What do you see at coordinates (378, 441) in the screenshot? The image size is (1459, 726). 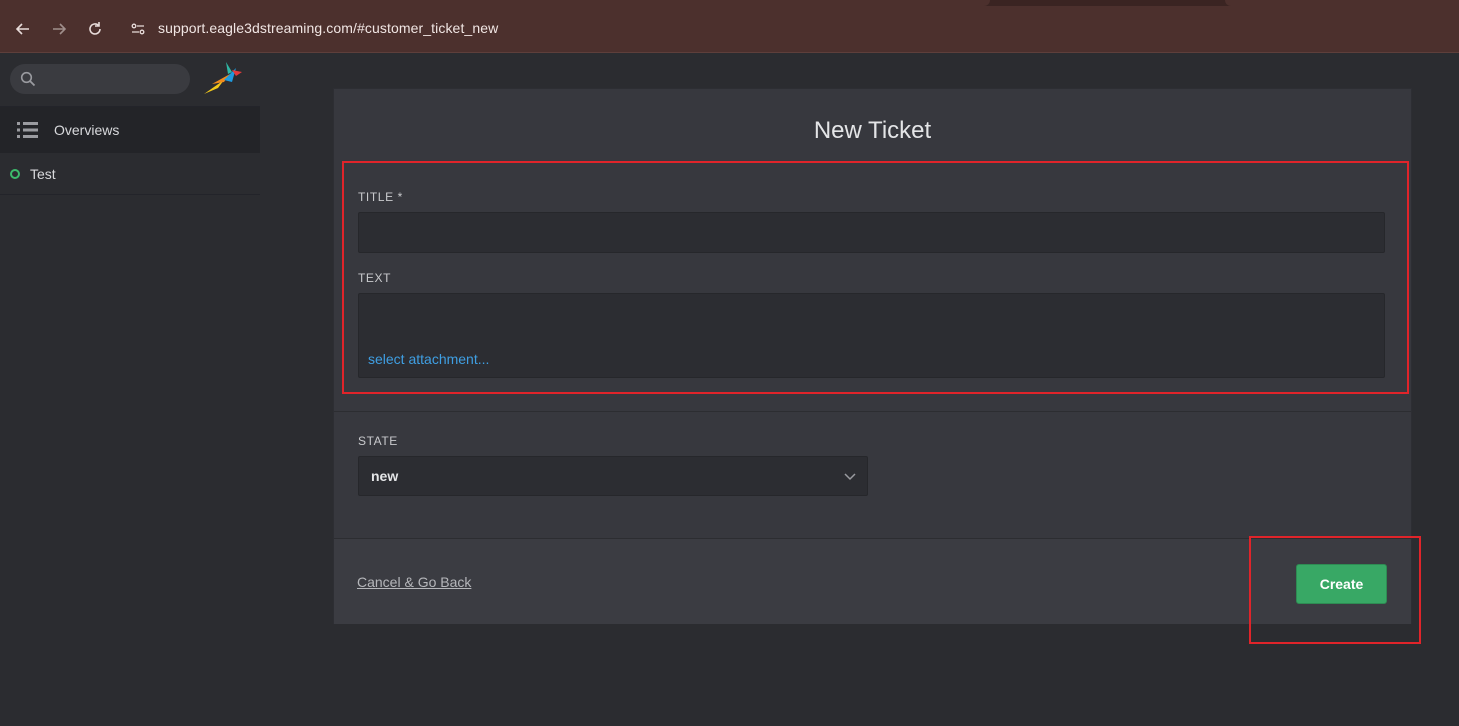 I see `state-label: STATE` at bounding box center [378, 441].